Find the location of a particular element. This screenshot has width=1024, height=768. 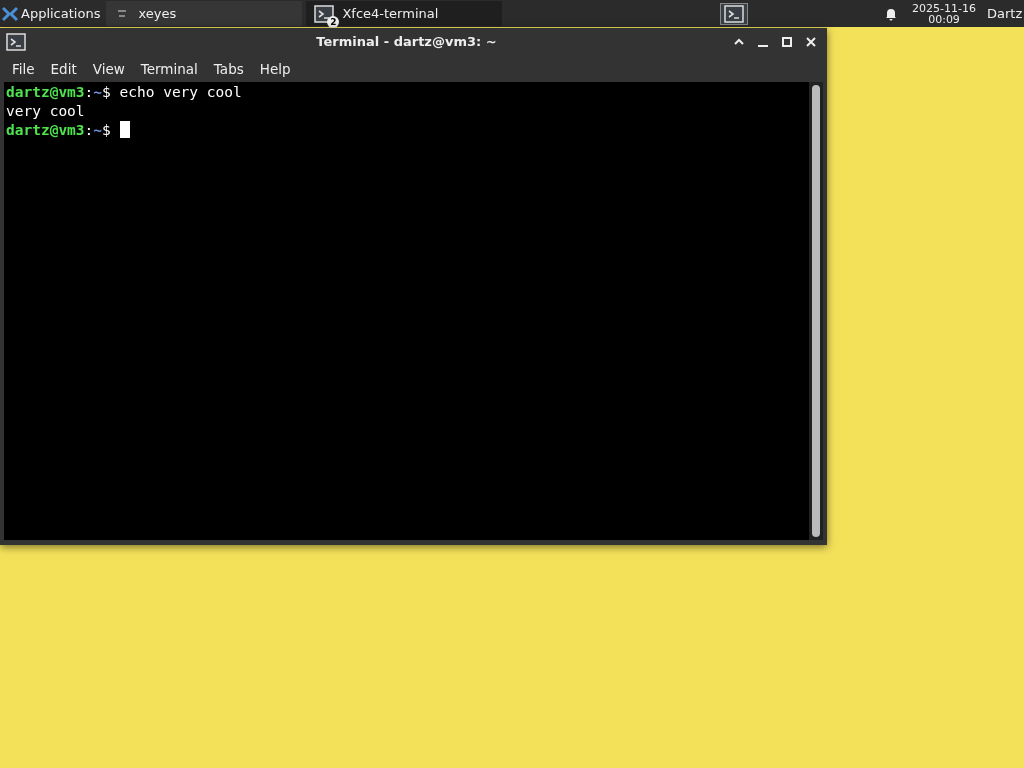

menu-item: Terminal is located at coordinates (169, 69).